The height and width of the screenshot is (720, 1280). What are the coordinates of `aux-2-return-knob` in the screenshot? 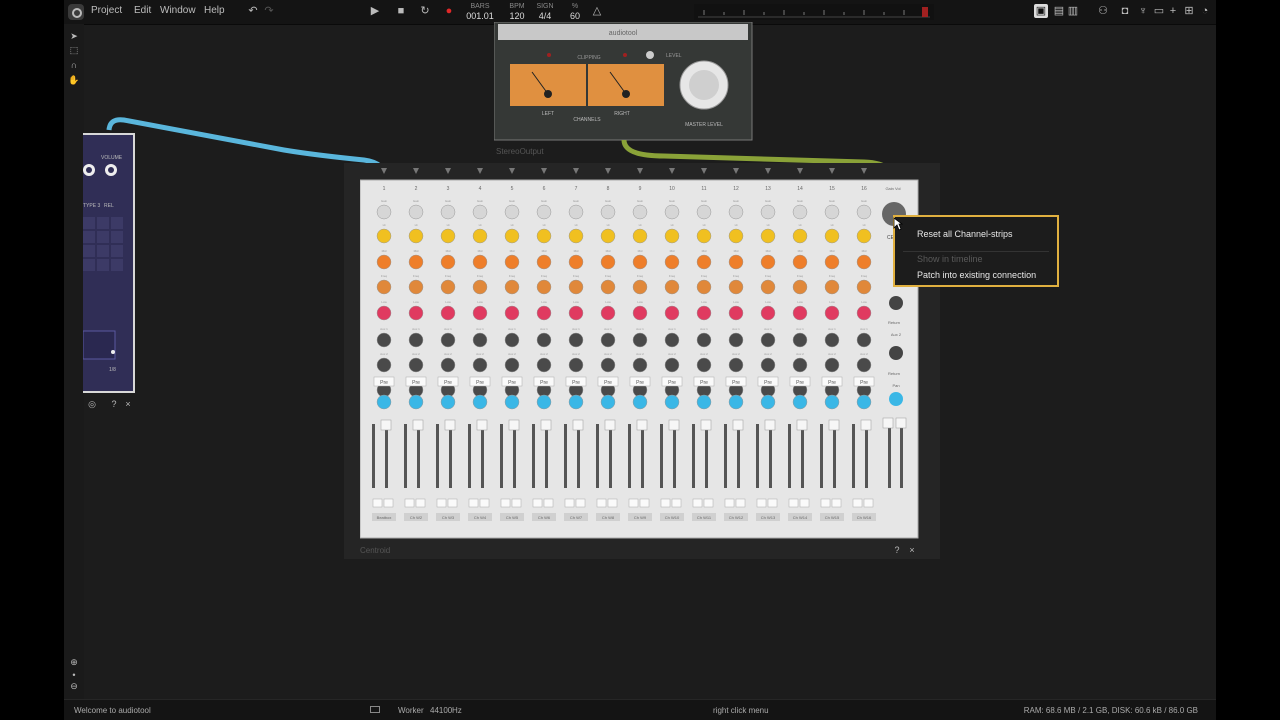 It's located at (896, 353).